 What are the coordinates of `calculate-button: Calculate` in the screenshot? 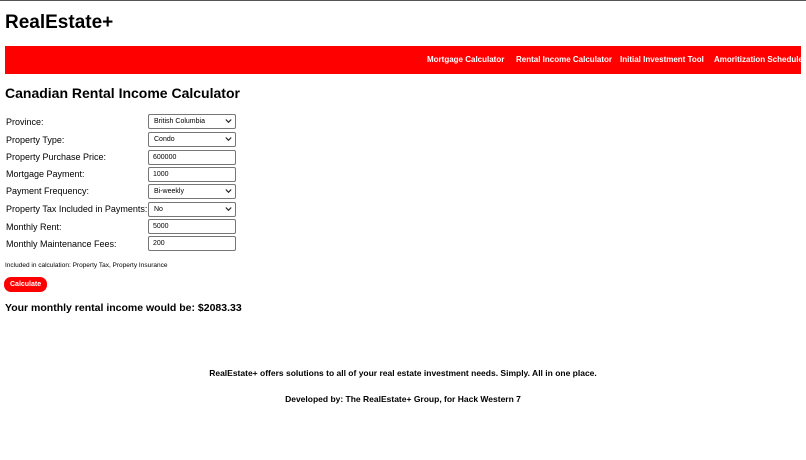 It's located at (26, 284).